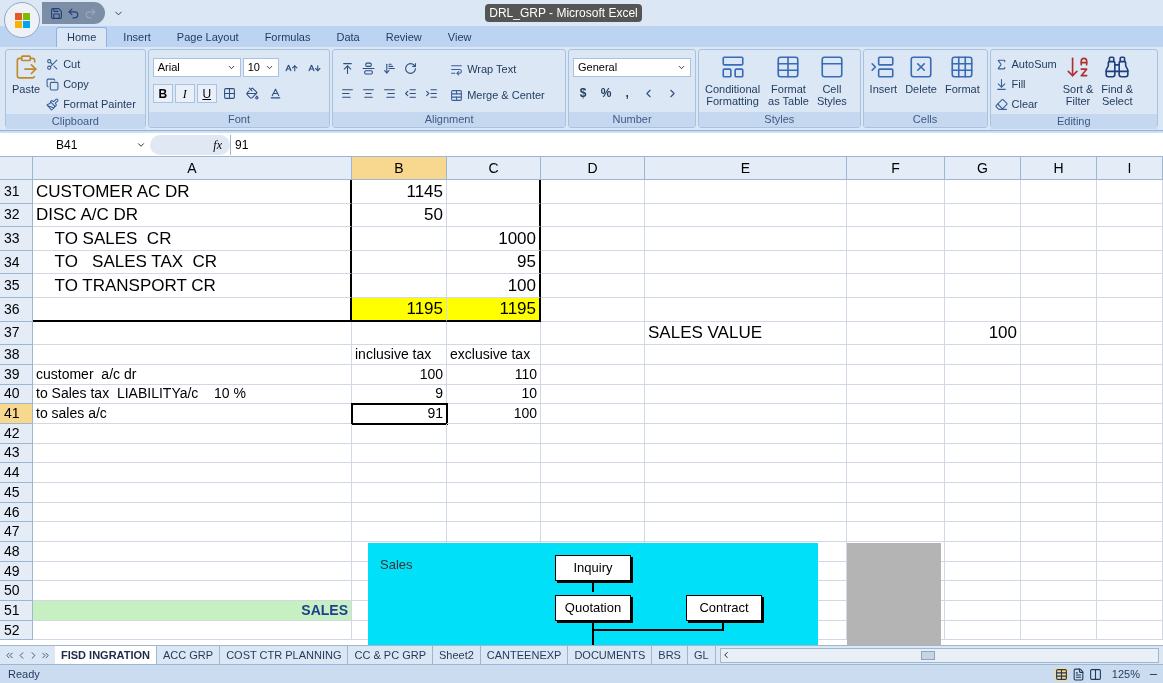 This screenshot has width=1163, height=683. Describe the element at coordinates (260, 67) in the screenshot. I see `font-size-field: 10` at that location.